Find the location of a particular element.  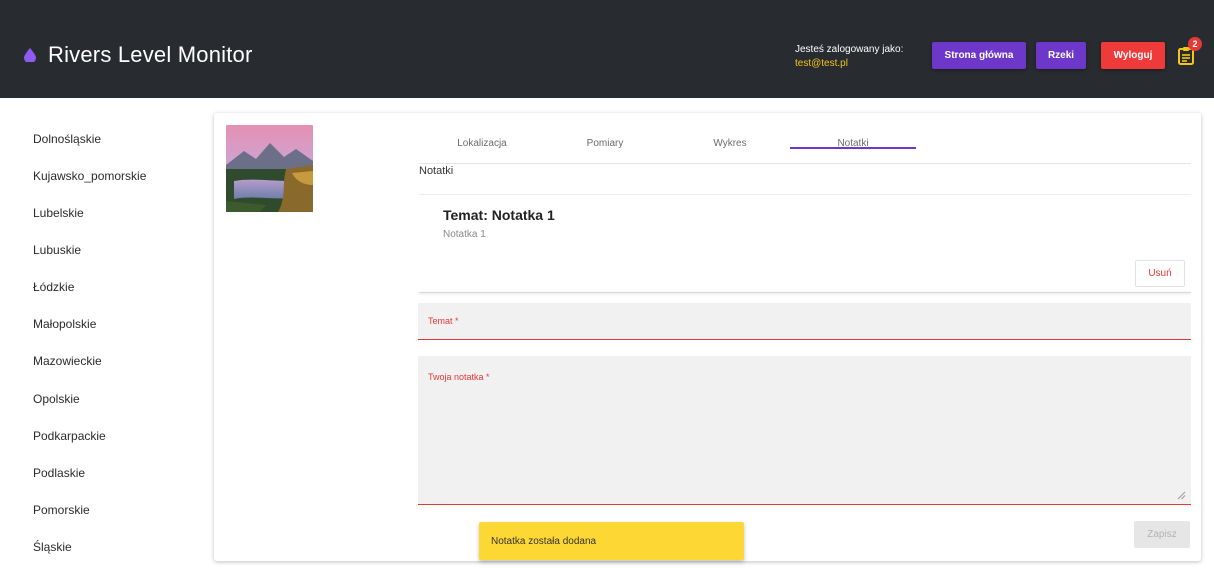

tab-chart: Wykres is located at coordinates (730, 143).